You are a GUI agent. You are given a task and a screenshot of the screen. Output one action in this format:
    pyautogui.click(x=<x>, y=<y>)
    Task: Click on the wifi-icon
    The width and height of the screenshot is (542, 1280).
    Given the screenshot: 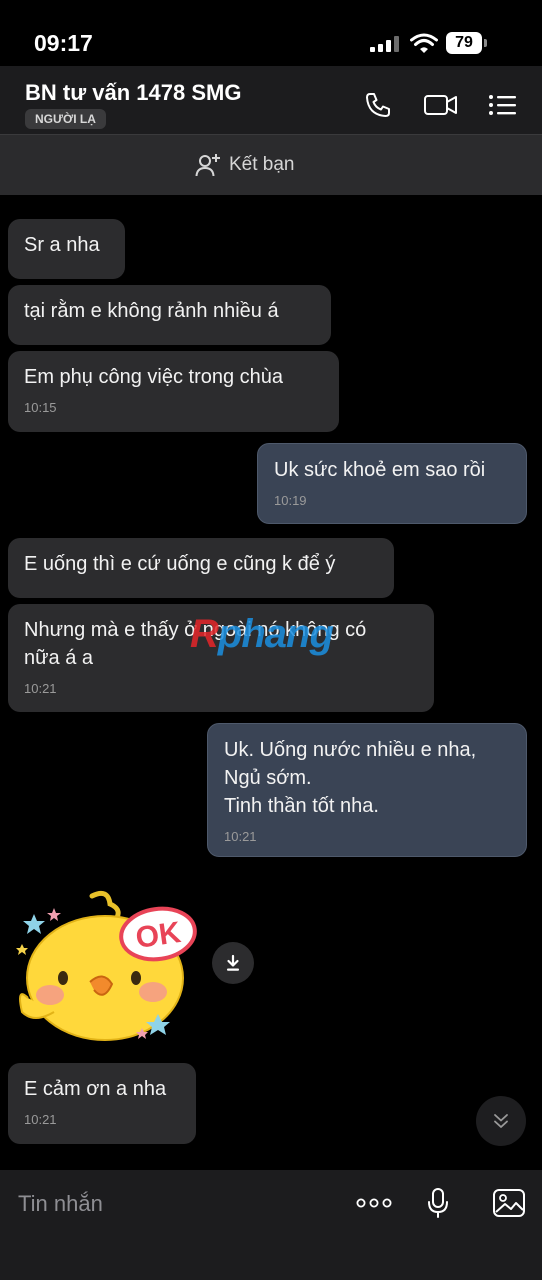 What is the action you would take?
    pyautogui.click(x=424, y=43)
    